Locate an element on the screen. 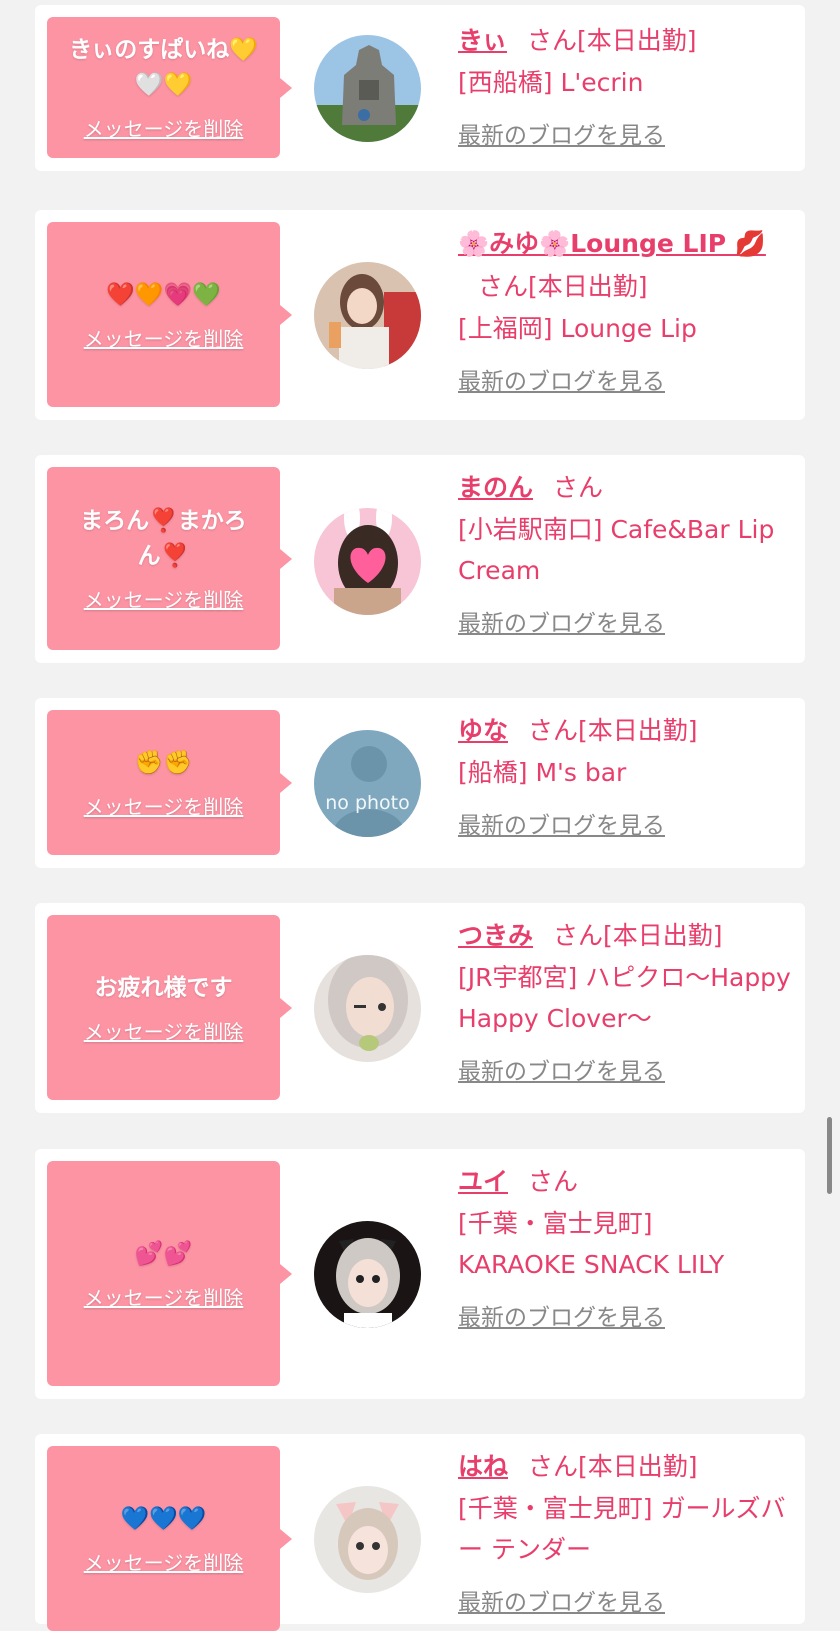  shop-info: [小岩駅南口] Cafe&Bar Lip Cream is located at coordinates (616, 550).